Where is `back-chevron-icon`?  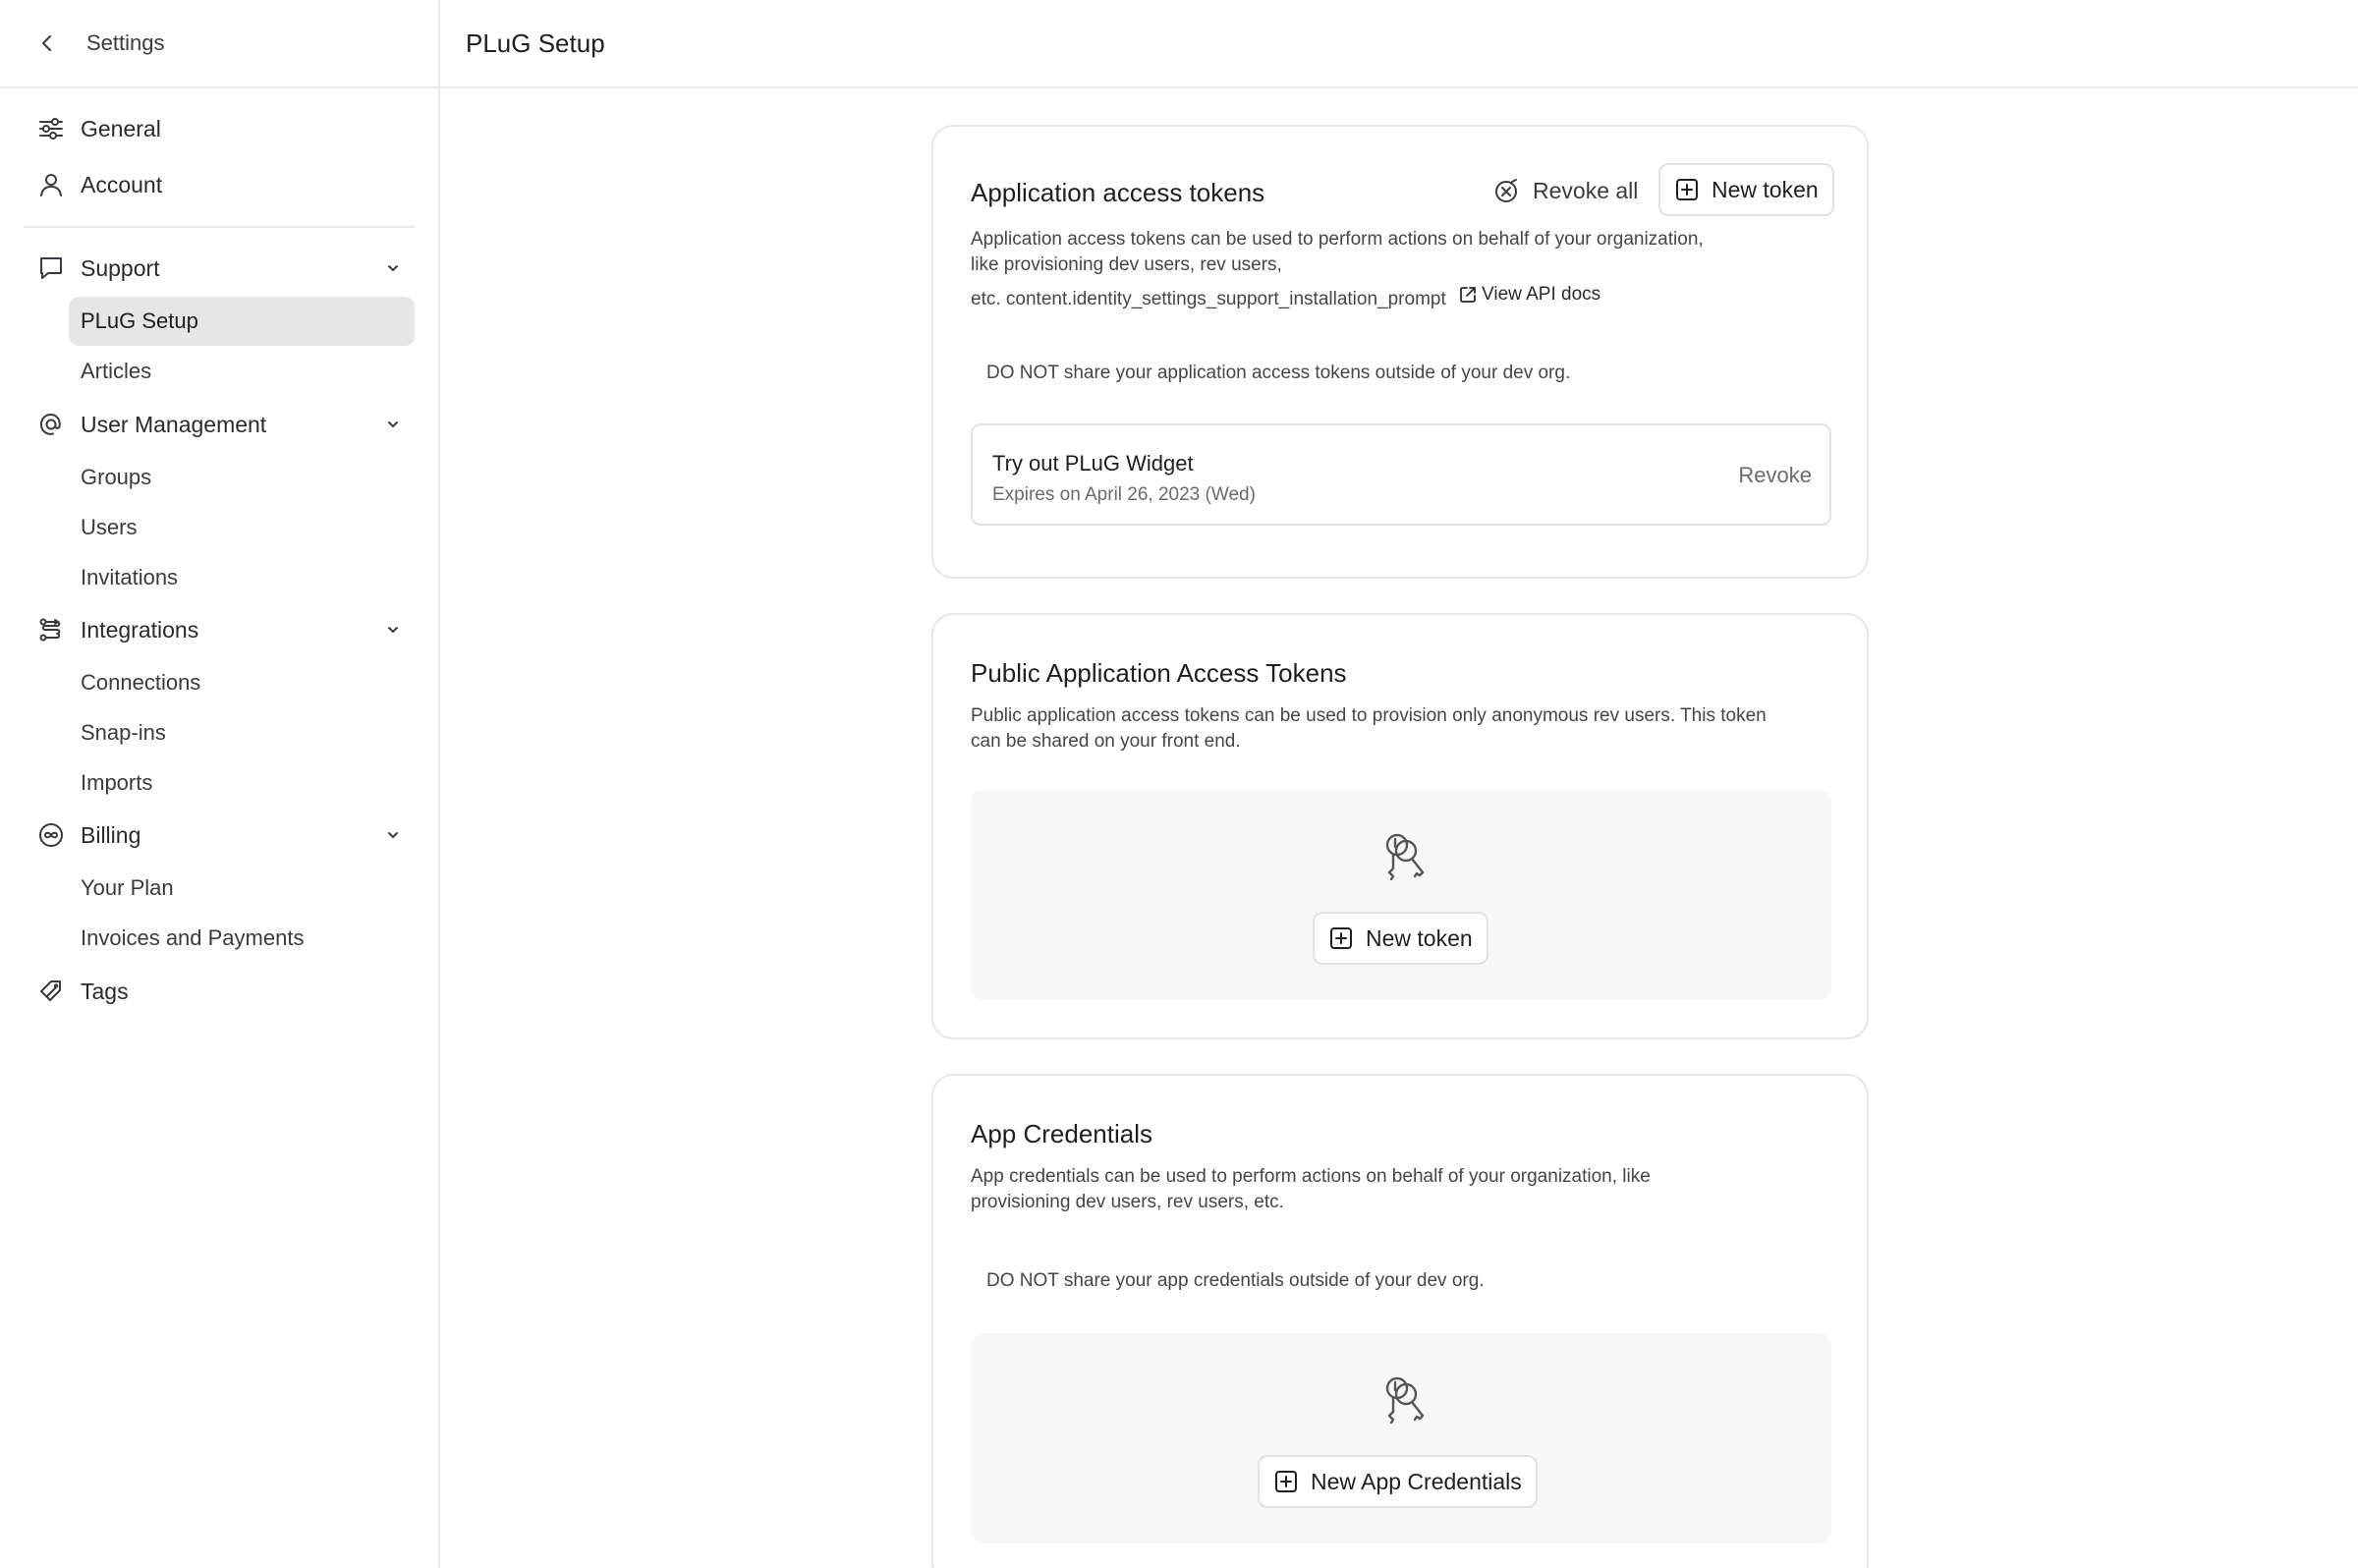 back-chevron-icon is located at coordinates (47, 43).